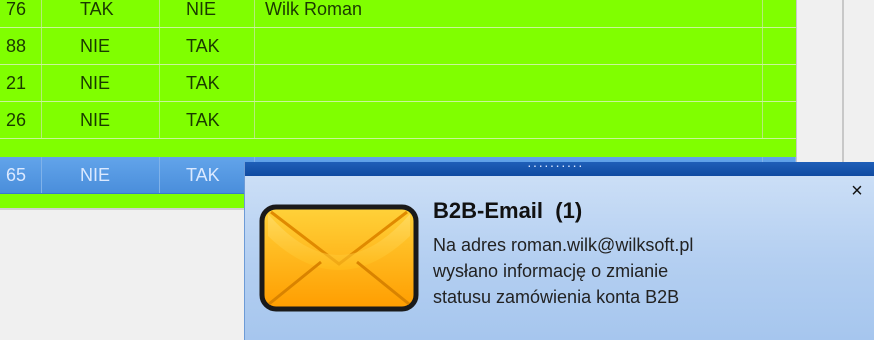 This screenshot has height=340, width=874. I want to click on notification-message-line: Na adres roman.wilk@wilksoft.pl, so click(563, 245).